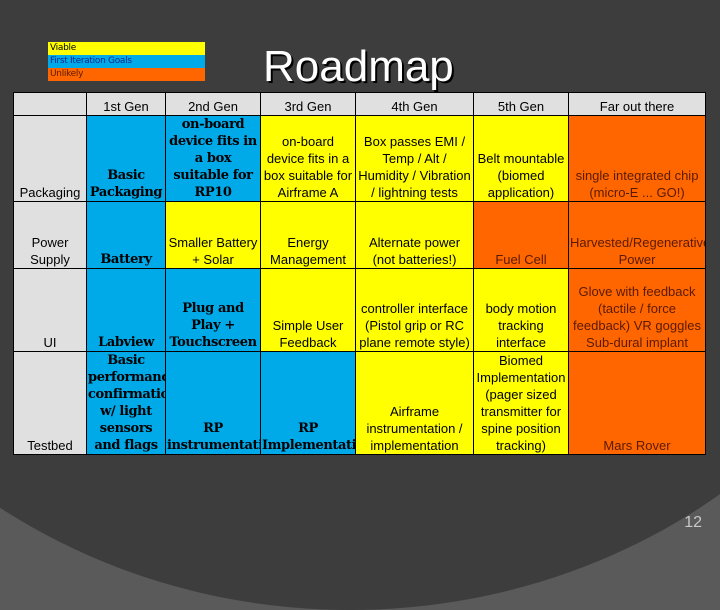 Image resolution: width=720 pixels, height=610 pixels. What do you see at coordinates (637, 235) in the screenshot?
I see `table-cell: Harvested/Regenerative Power` at bounding box center [637, 235].